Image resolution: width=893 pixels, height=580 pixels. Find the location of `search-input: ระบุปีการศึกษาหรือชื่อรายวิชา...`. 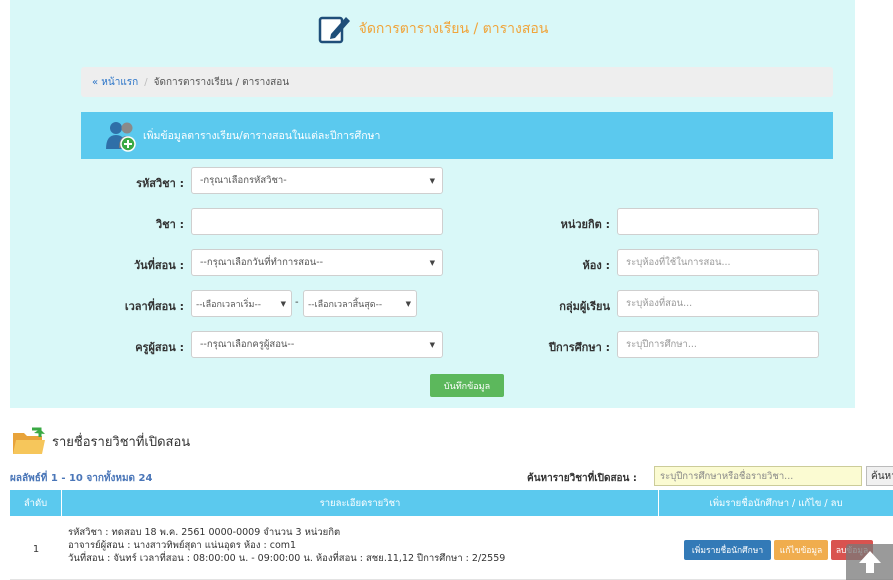

search-input: ระบุปีการศึกษาหรือชื่อรายวิชา... is located at coordinates (758, 476).